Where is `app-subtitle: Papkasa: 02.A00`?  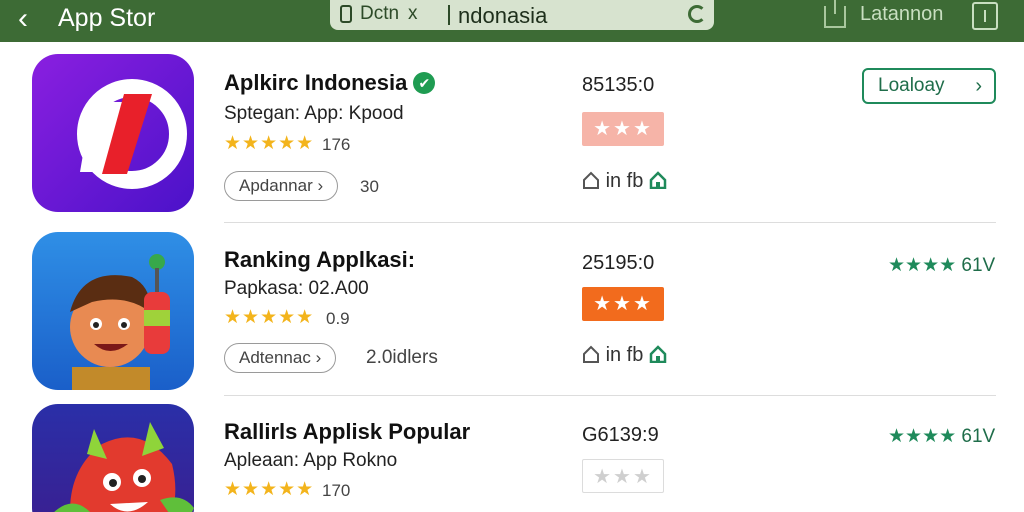
app-subtitle: Papkasa: 02.A00 is located at coordinates (296, 288).